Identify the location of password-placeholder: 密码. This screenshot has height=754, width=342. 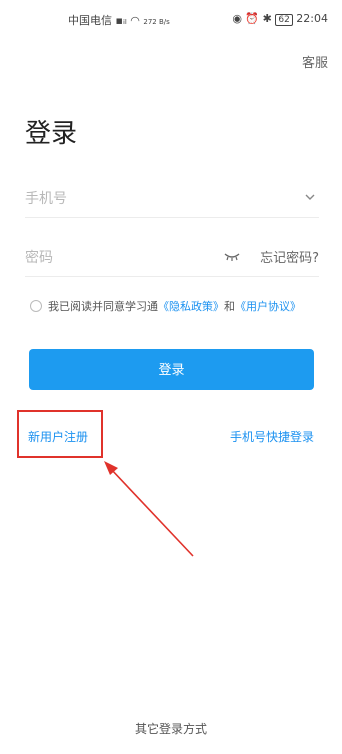
(39, 258).